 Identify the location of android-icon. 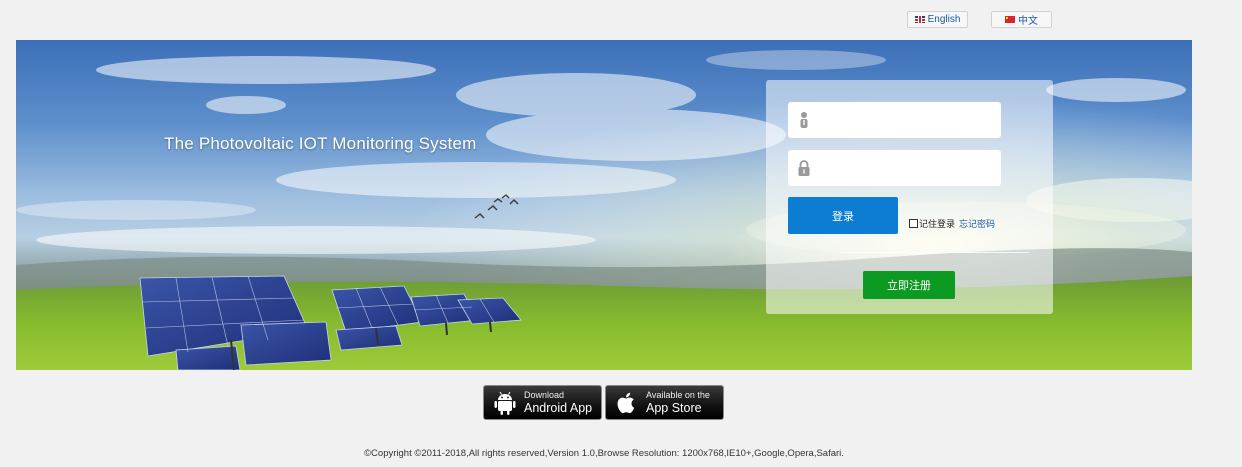
(505, 403).